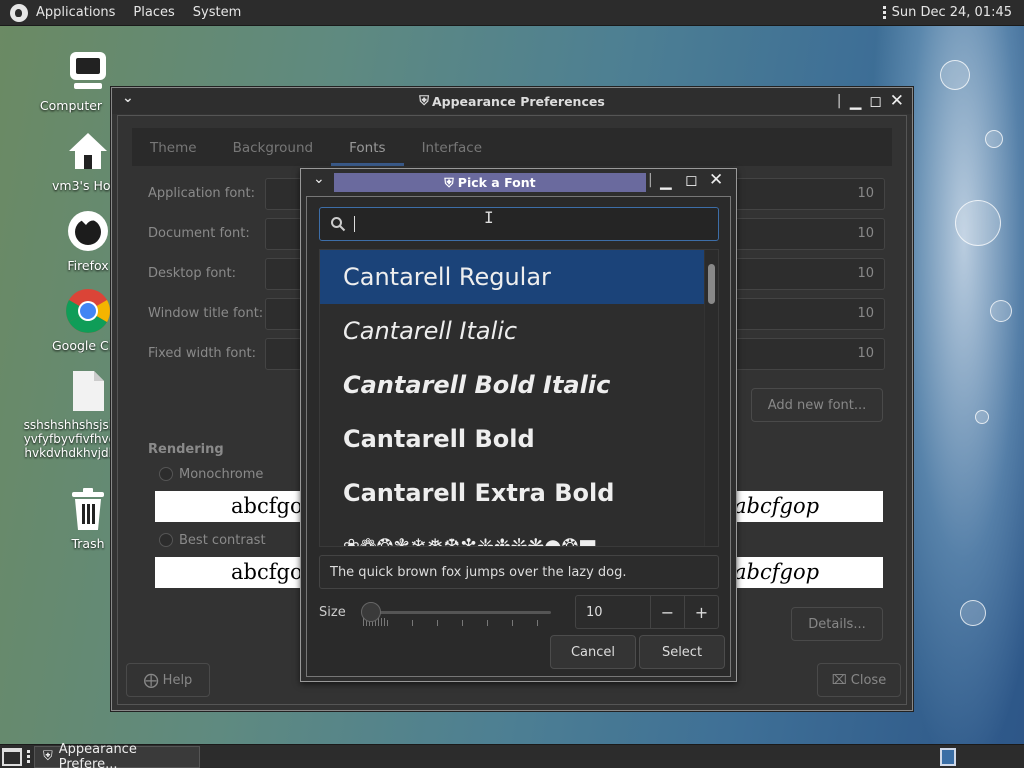 The height and width of the screenshot is (768, 1024). What do you see at coordinates (128, 98) in the screenshot?
I see `window-menu-icon: ⌄` at bounding box center [128, 98].